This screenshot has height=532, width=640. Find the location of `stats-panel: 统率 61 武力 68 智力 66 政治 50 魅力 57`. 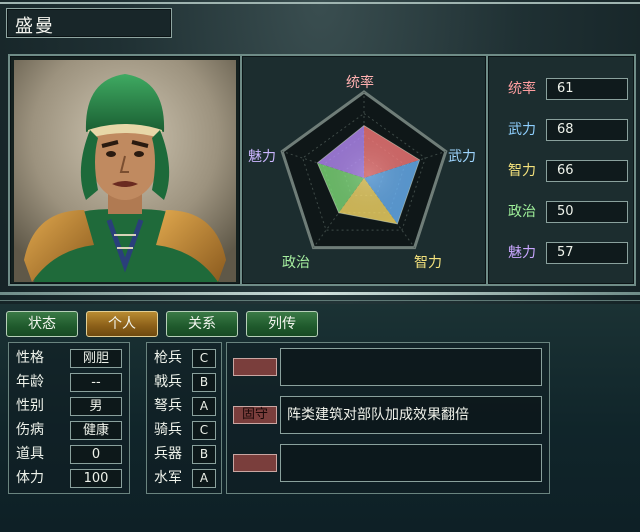

stats-panel: 统率 61 武力 68 智力 66 政治 50 魅力 57 is located at coordinates (561, 170).